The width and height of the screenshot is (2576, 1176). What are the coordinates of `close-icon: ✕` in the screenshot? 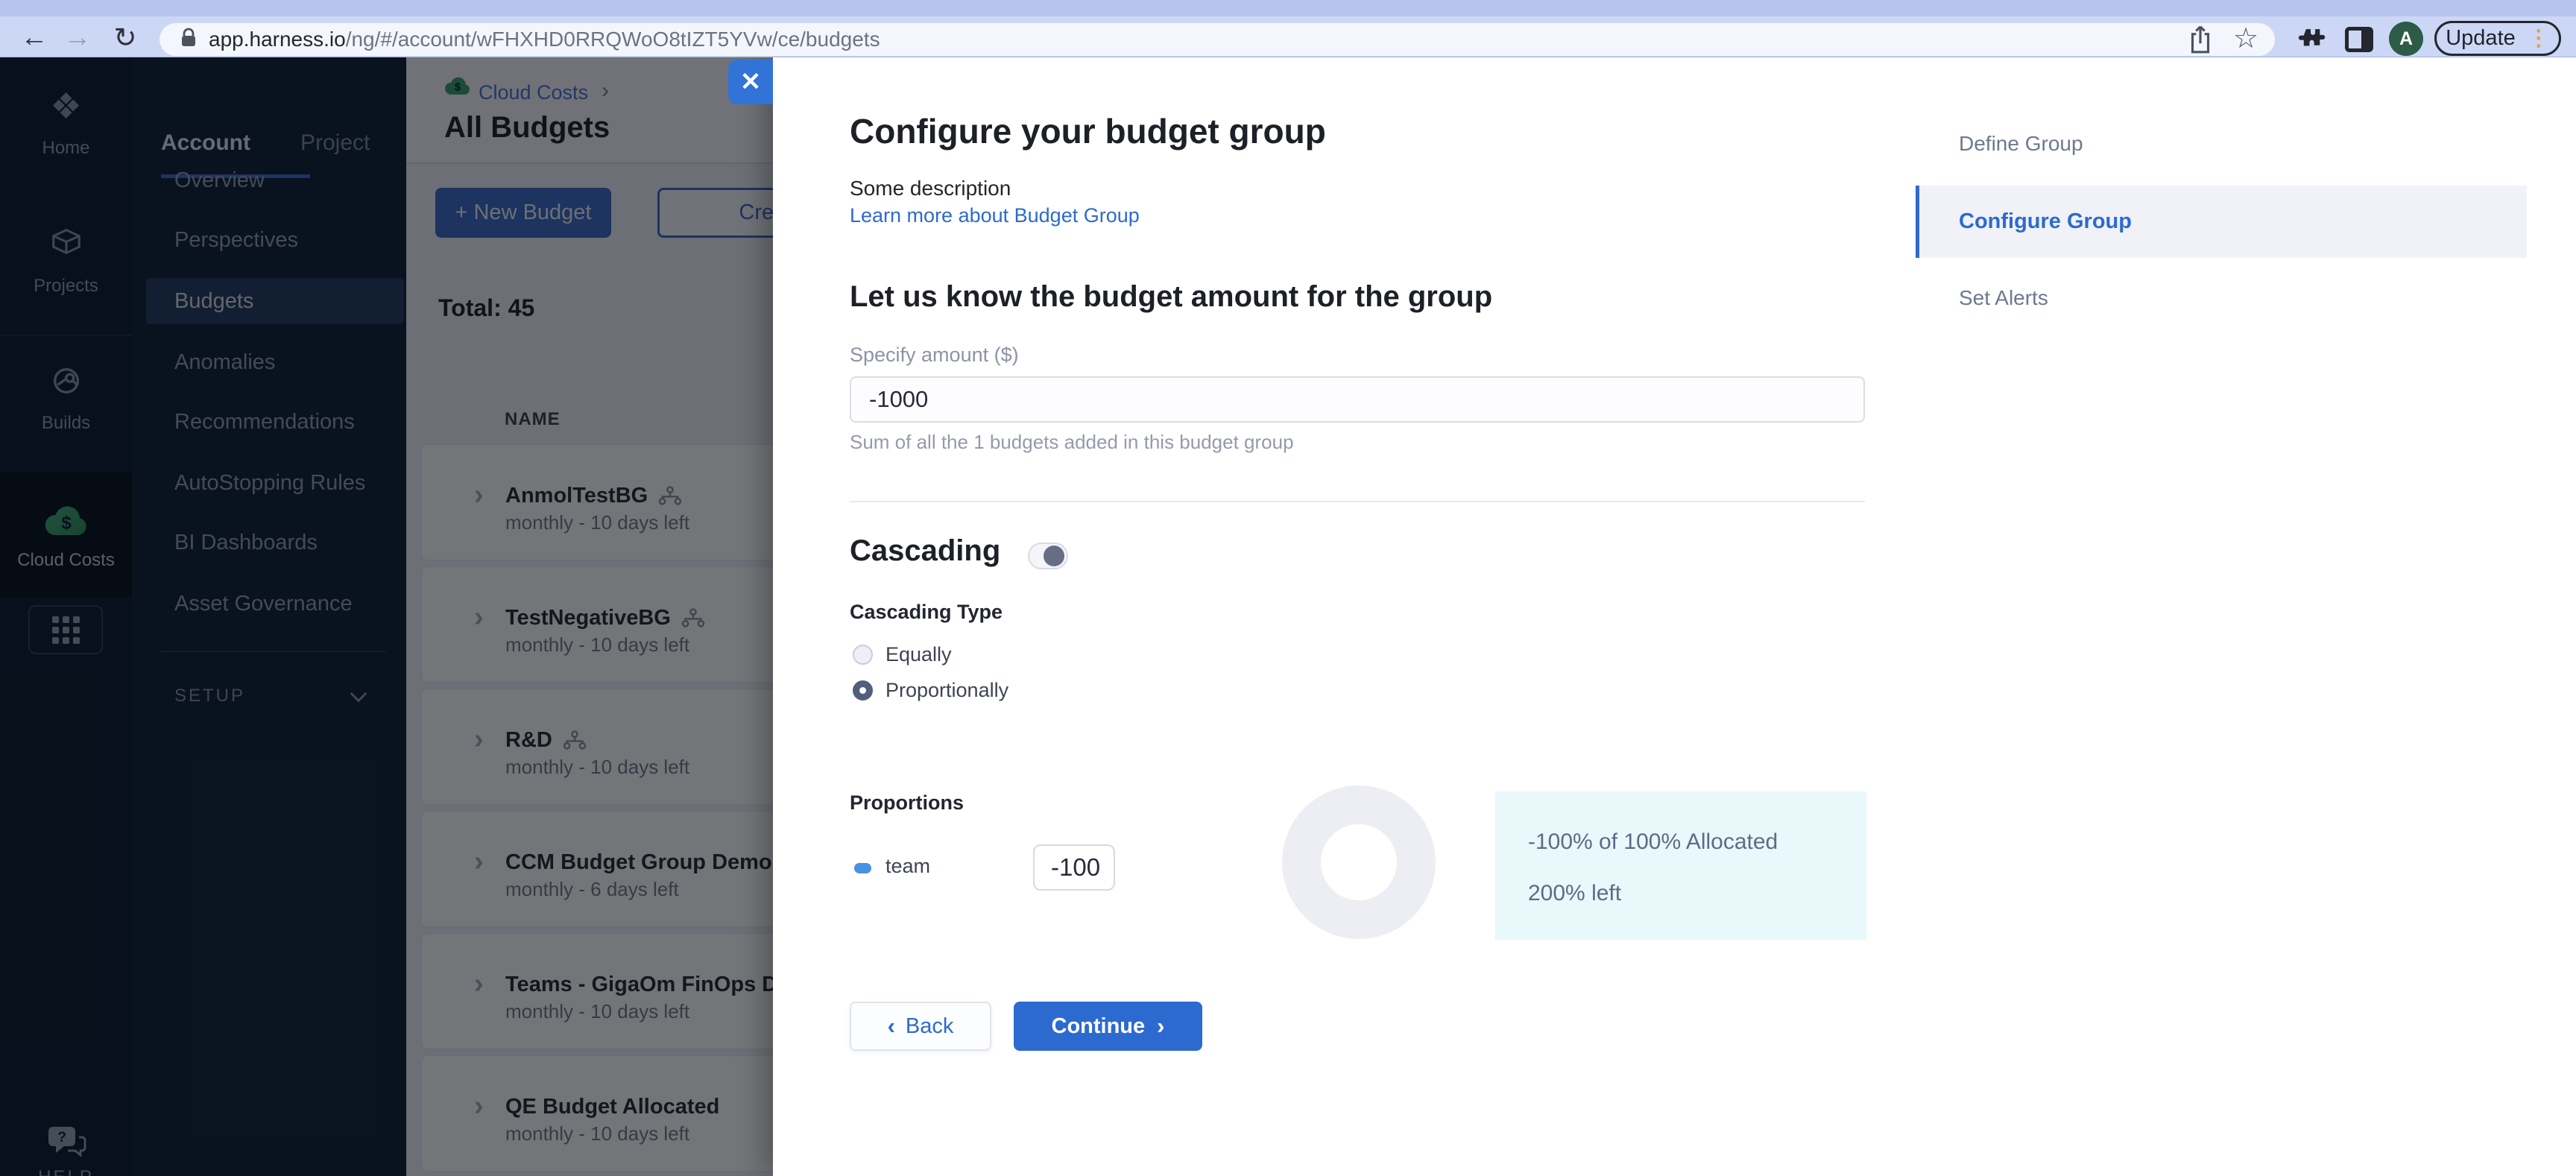 It's located at (750, 82).